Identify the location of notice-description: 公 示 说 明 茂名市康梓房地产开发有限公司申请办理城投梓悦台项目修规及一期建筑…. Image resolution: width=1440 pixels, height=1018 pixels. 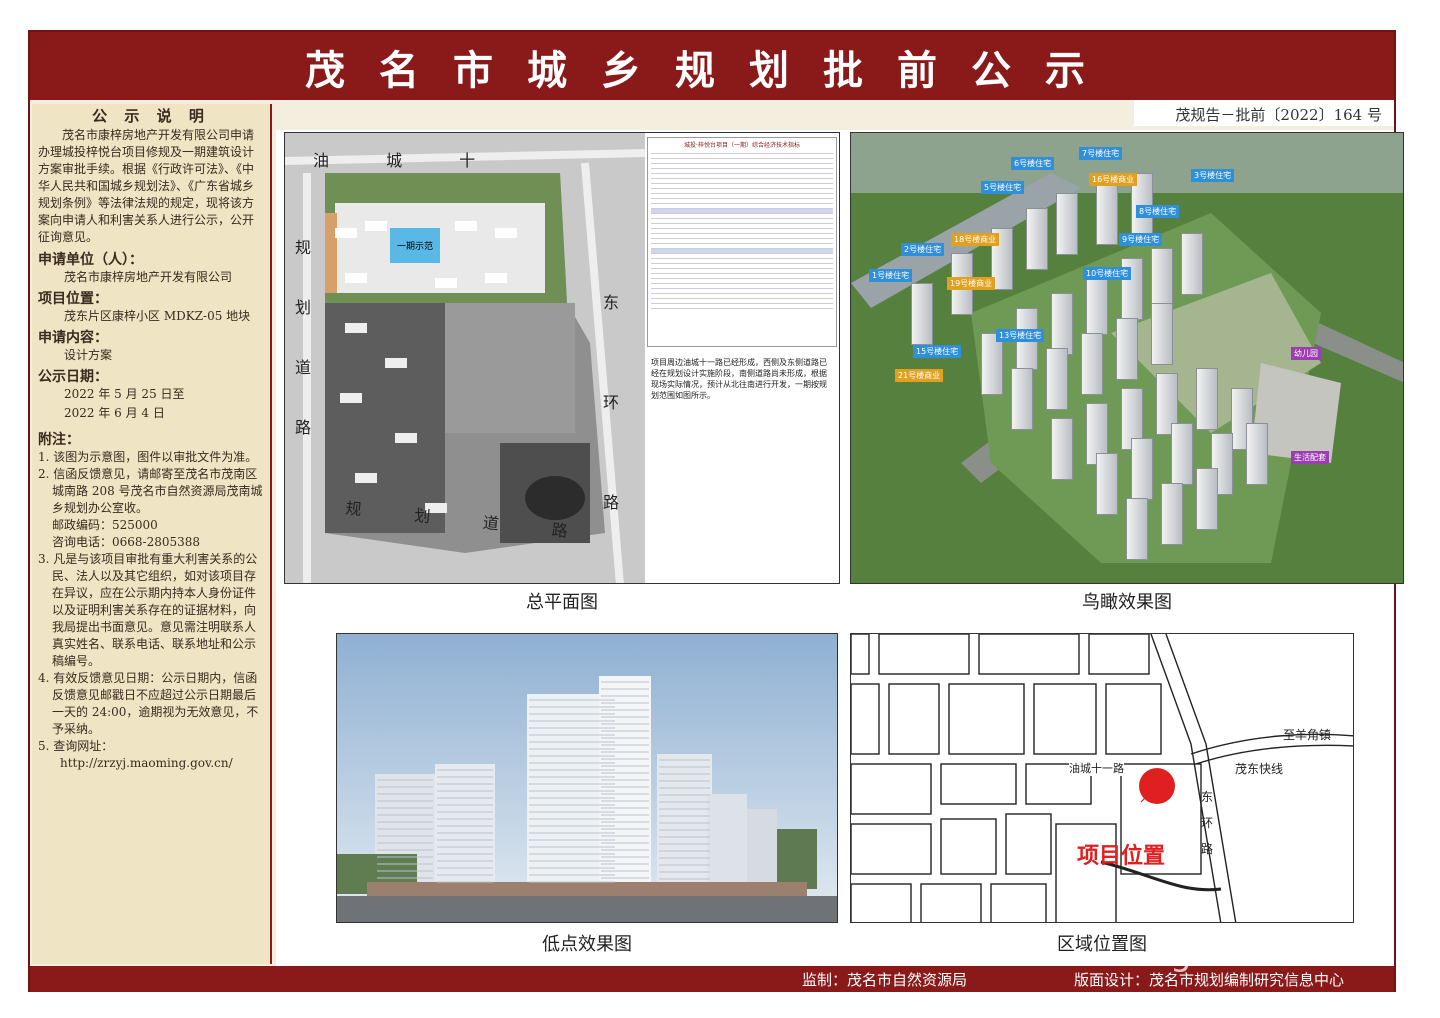
(152, 534).